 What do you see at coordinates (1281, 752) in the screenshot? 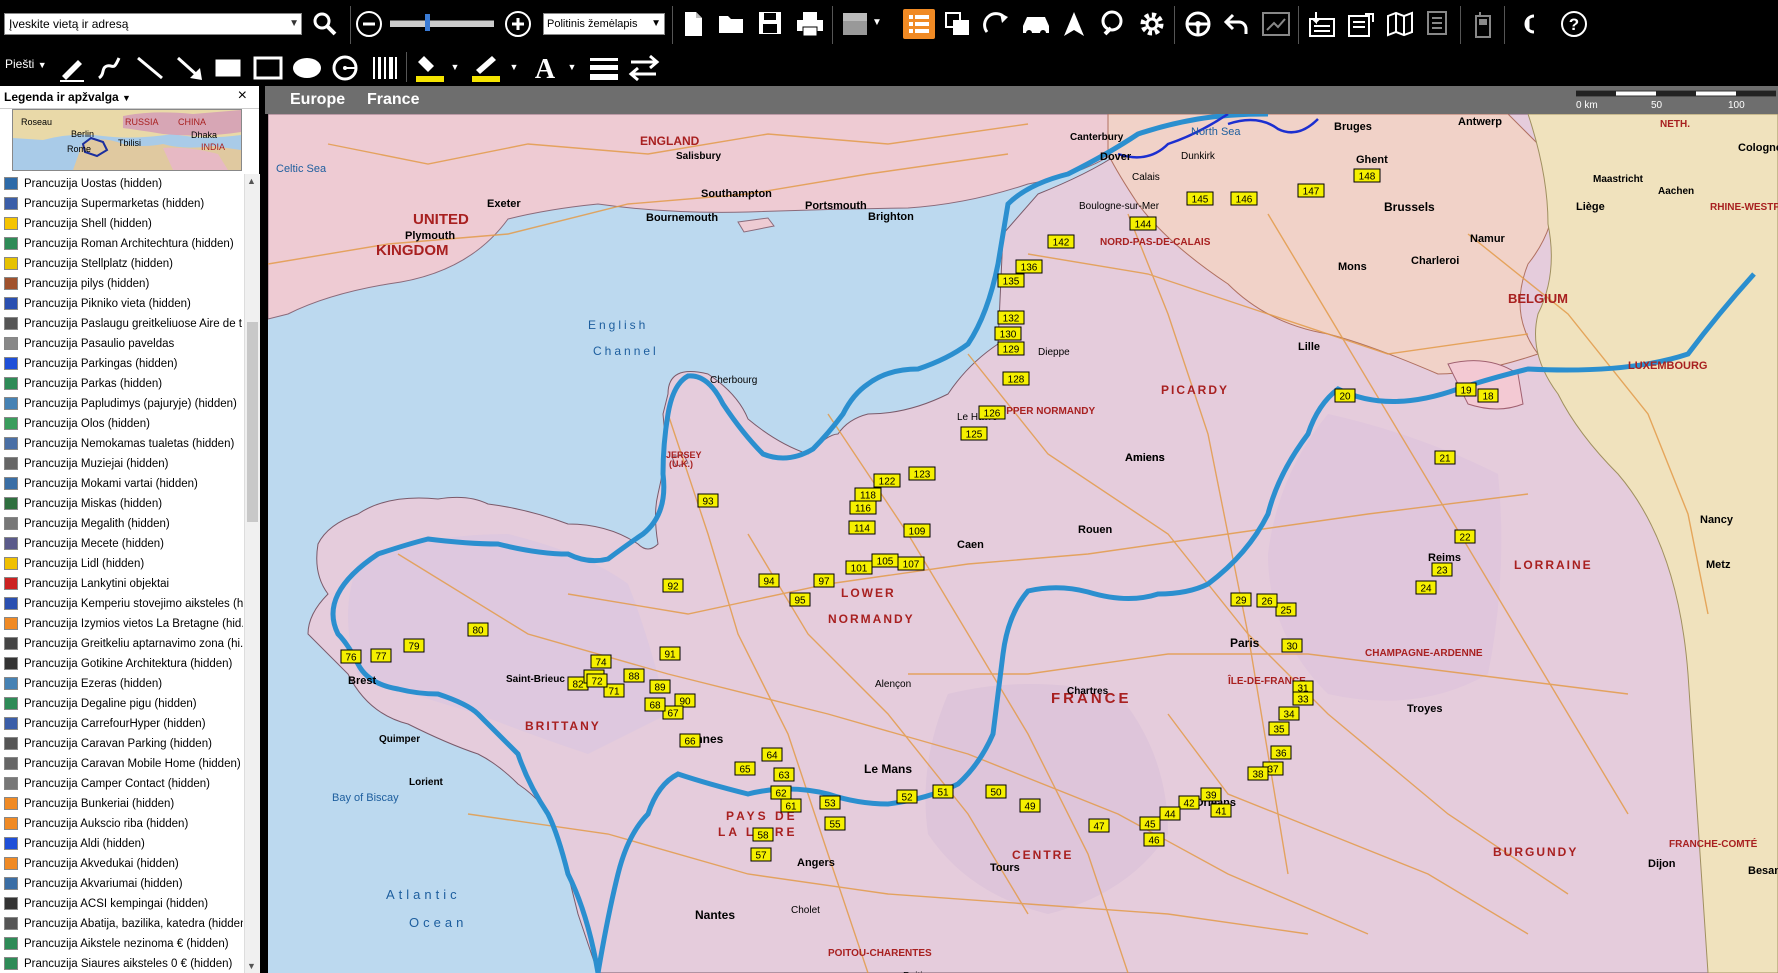
I see `route-stop-marker: 36` at bounding box center [1281, 752].